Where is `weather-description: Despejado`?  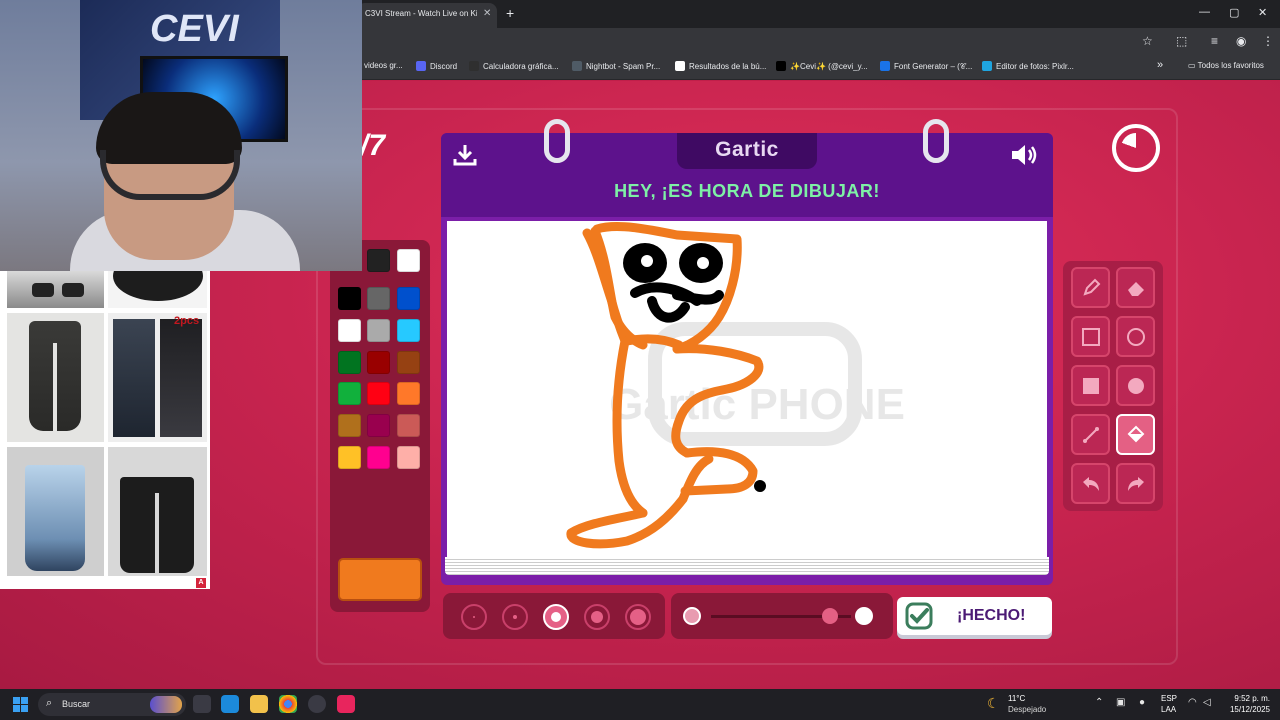
weather-description: Despejado is located at coordinates (1027, 709).